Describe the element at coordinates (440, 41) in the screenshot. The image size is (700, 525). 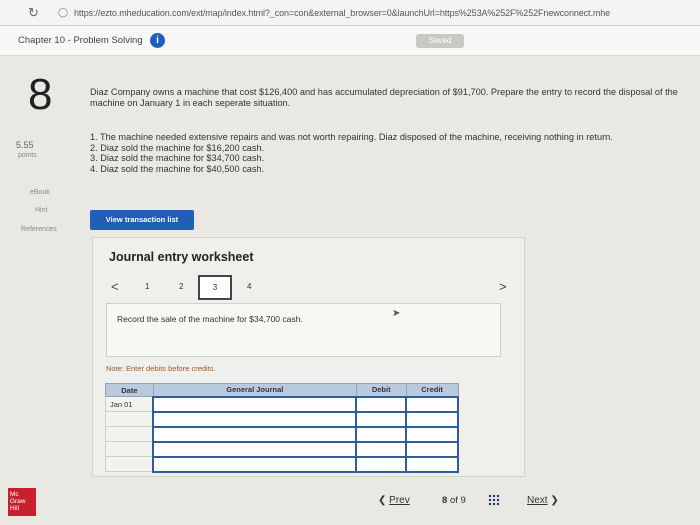
I see `saved-badge: Saved` at that location.